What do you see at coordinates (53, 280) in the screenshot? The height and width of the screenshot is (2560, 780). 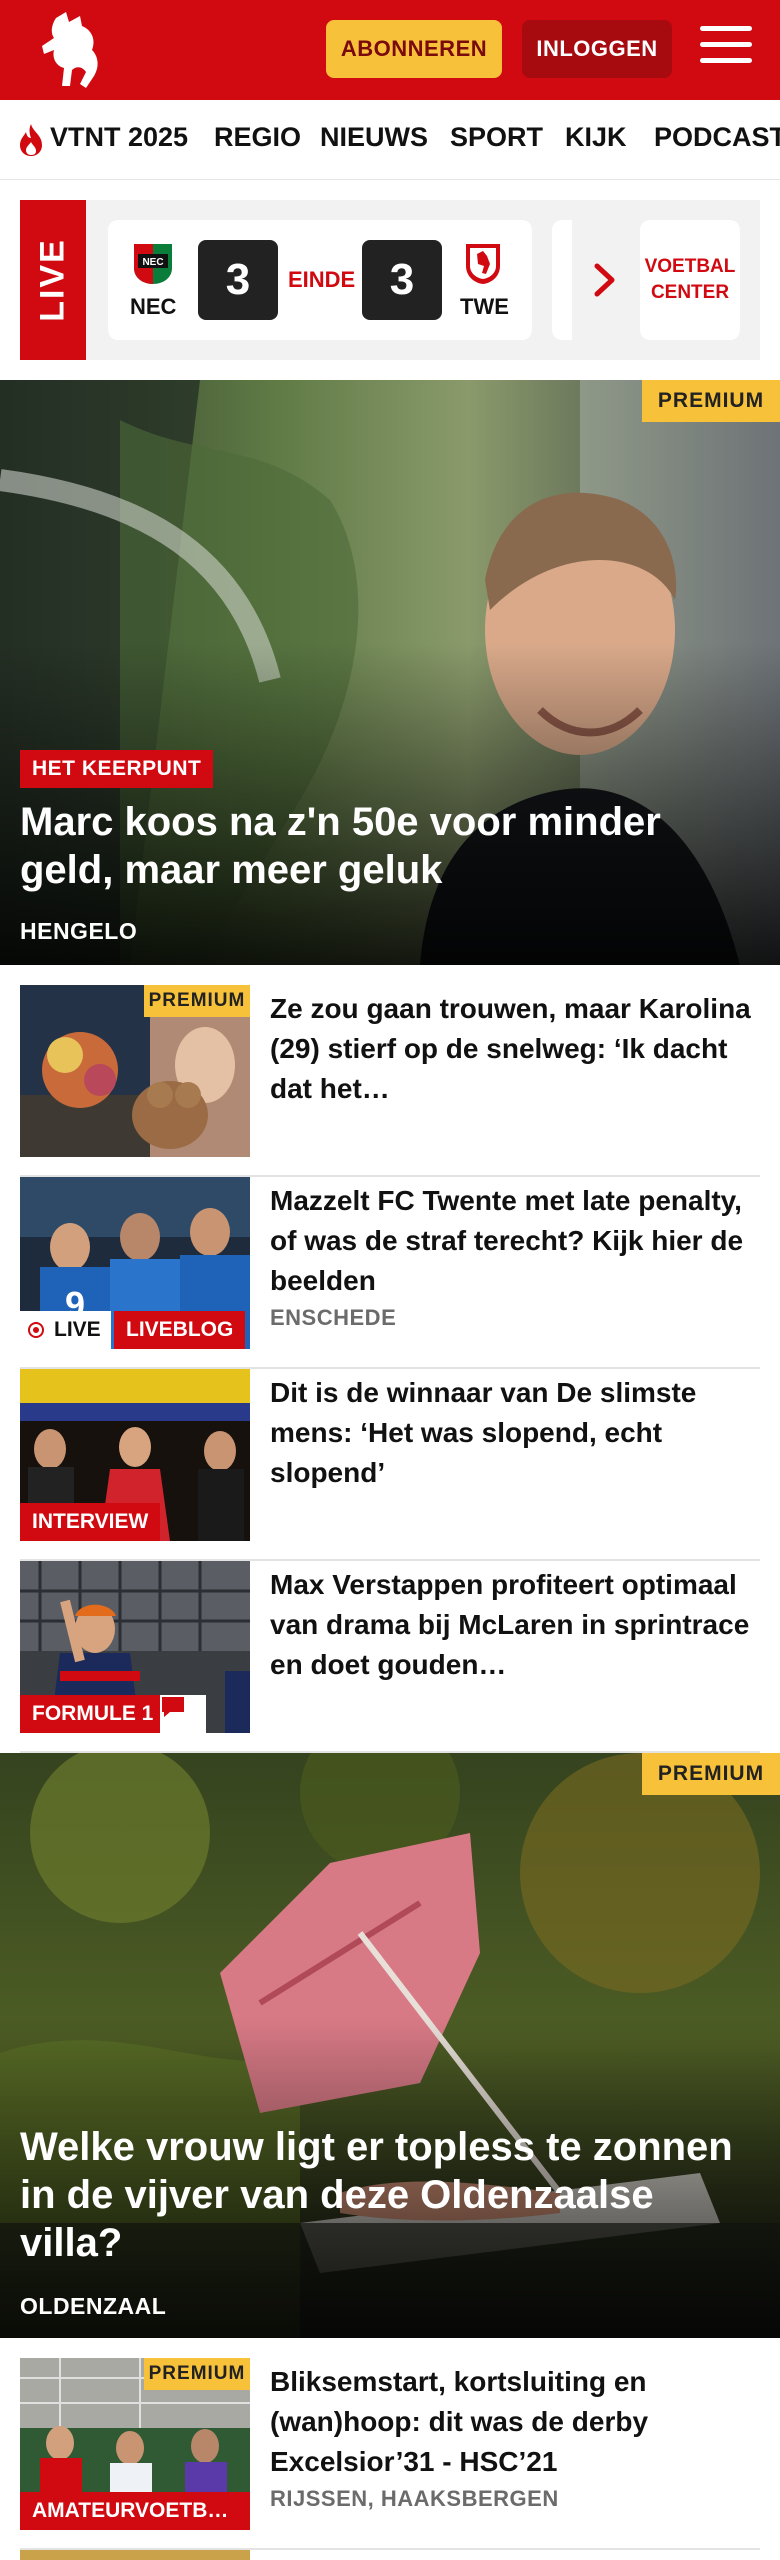 I see `live-tag: LIVE` at bounding box center [53, 280].